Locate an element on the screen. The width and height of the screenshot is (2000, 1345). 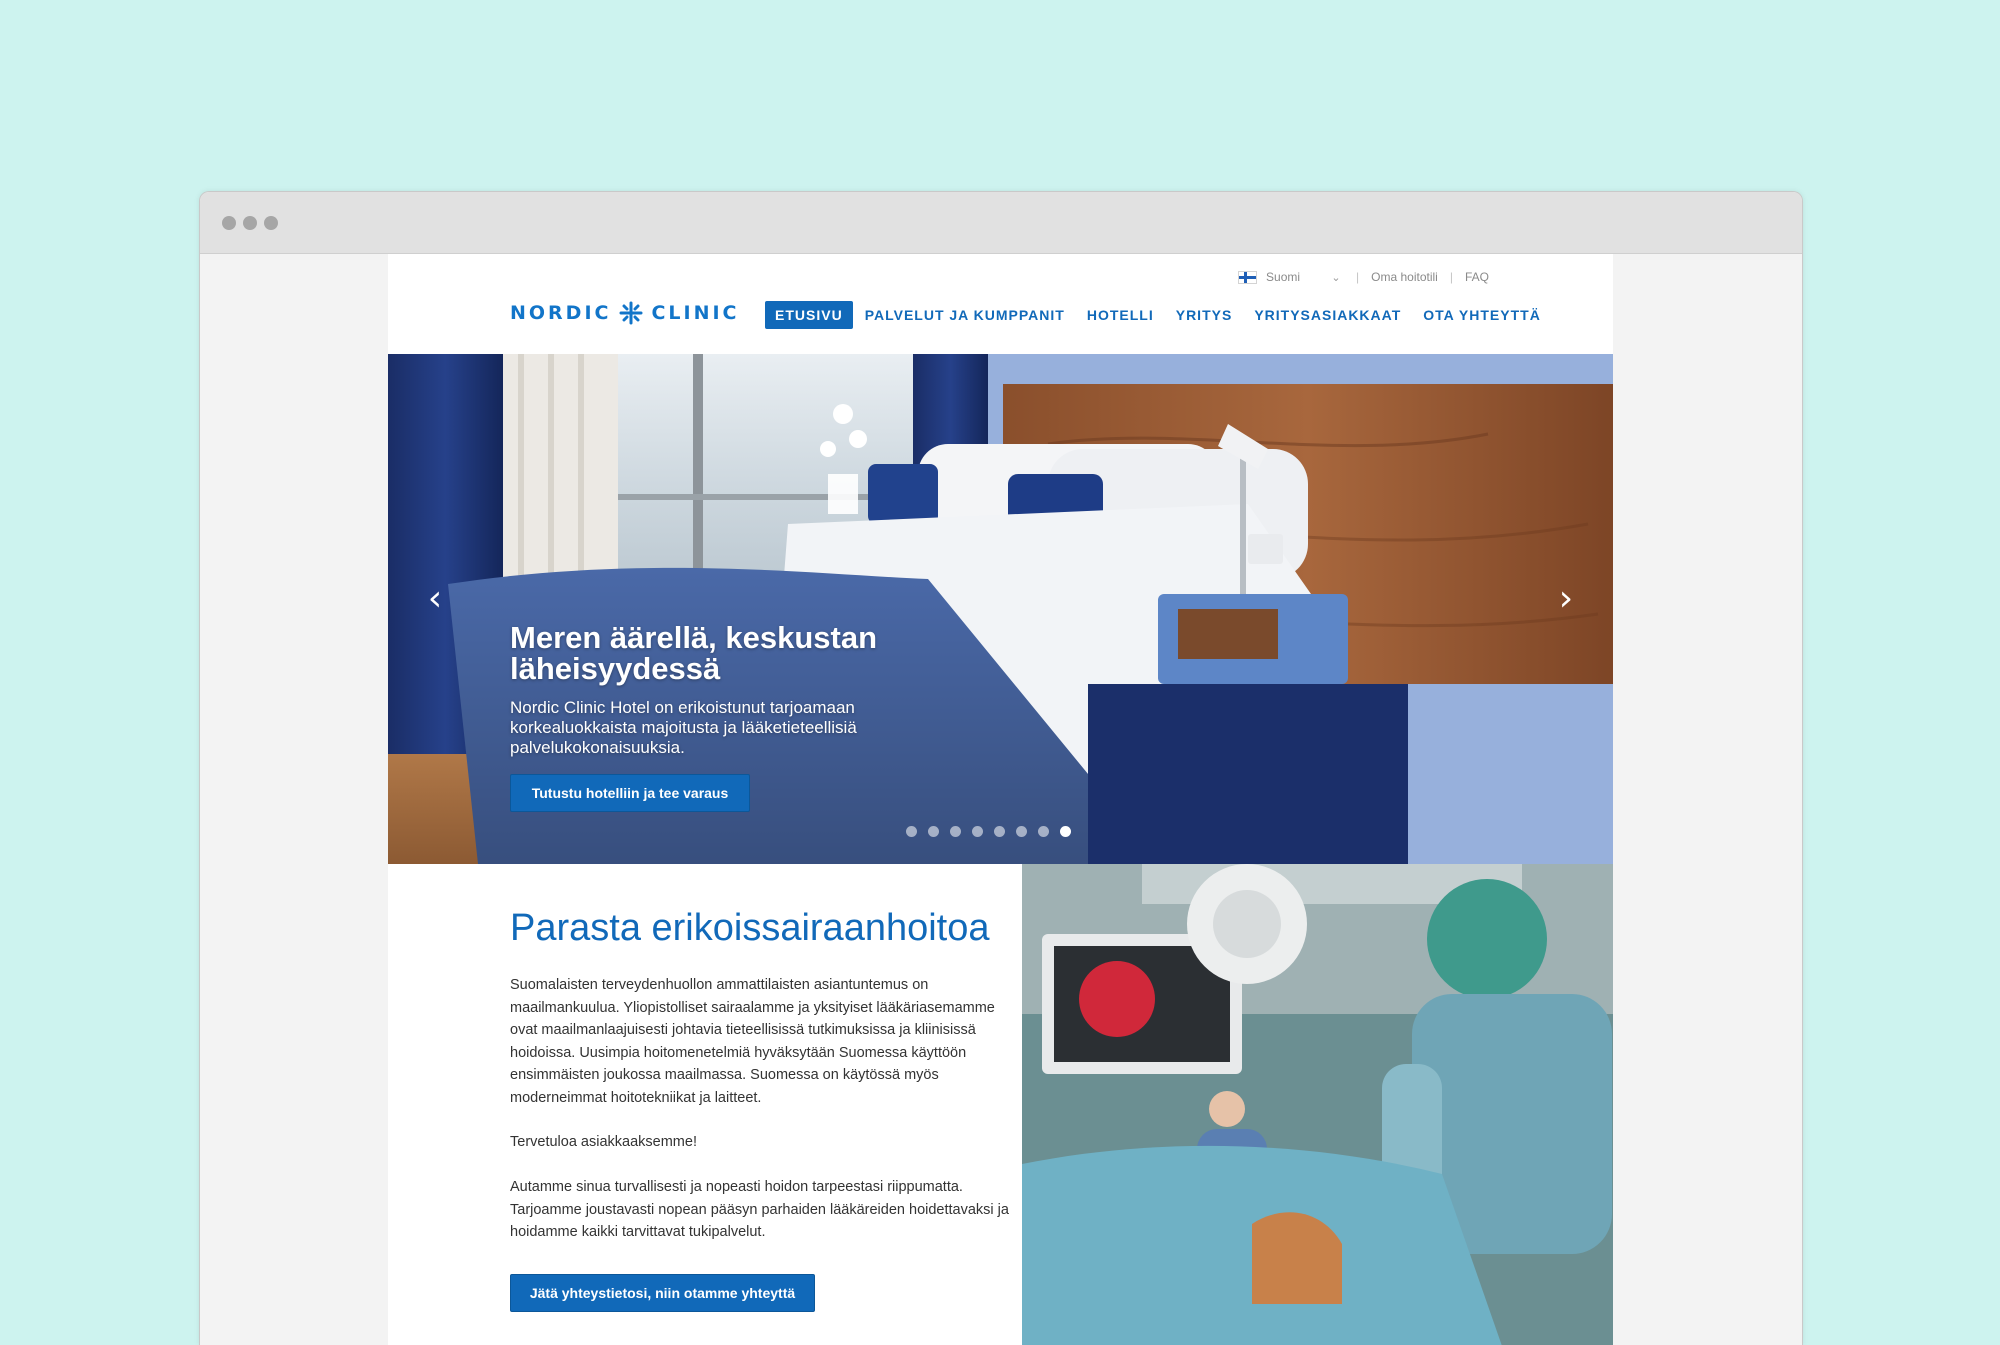
account-link: Oma hoitotili is located at coordinates (1404, 277).